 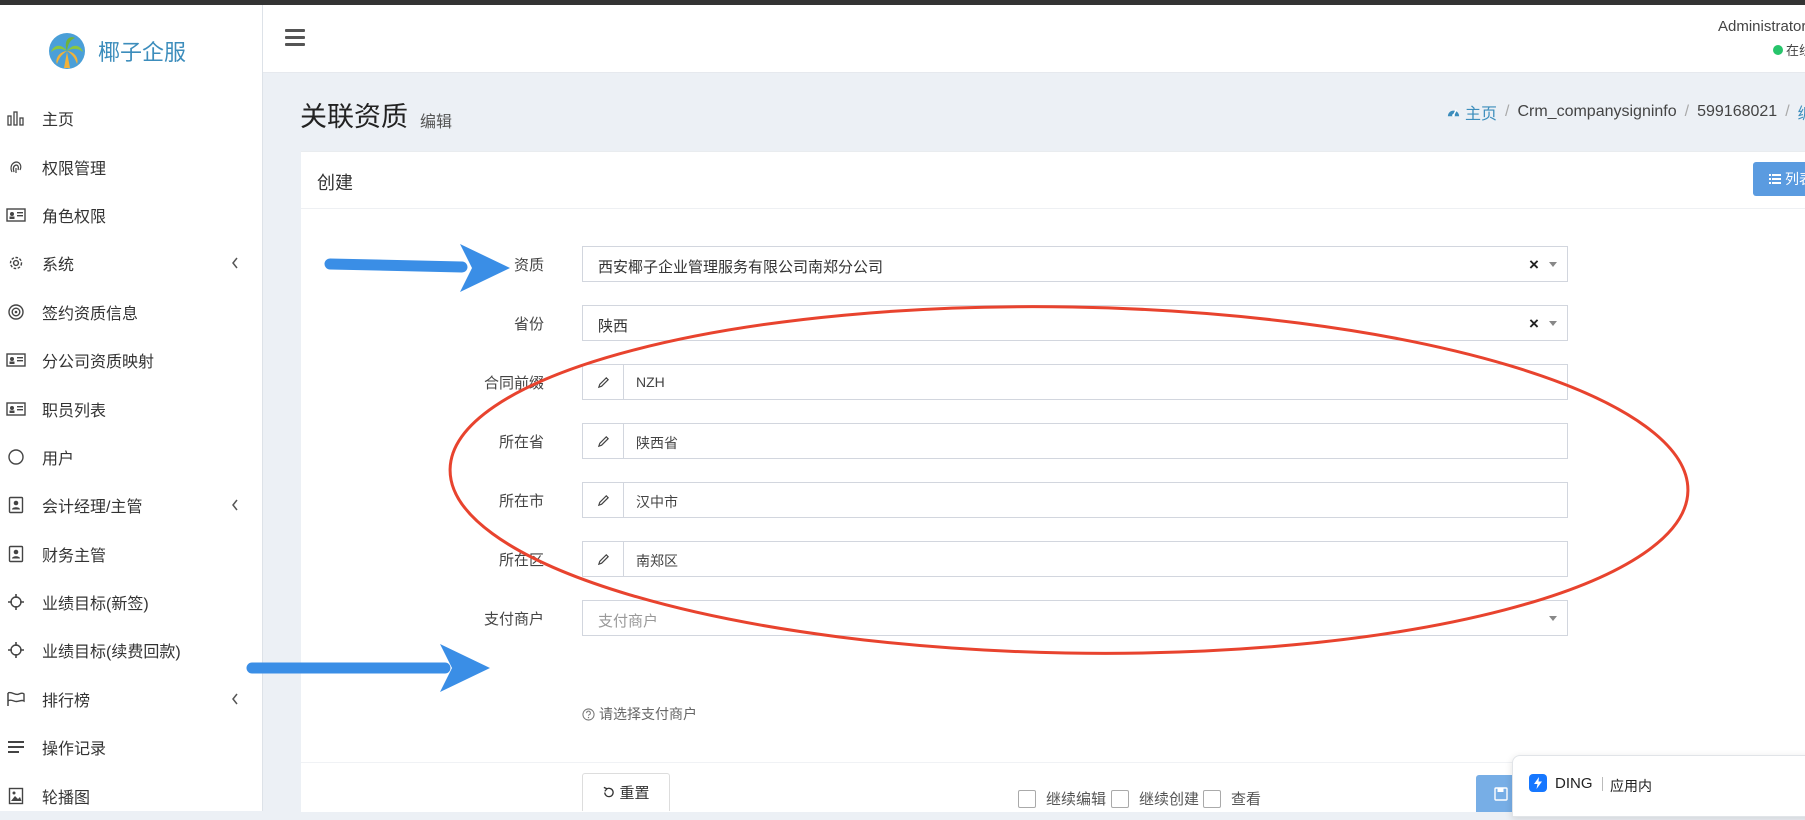 What do you see at coordinates (521, 442) in the screenshot?
I see `located-province-label: 所在省` at bounding box center [521, 442].